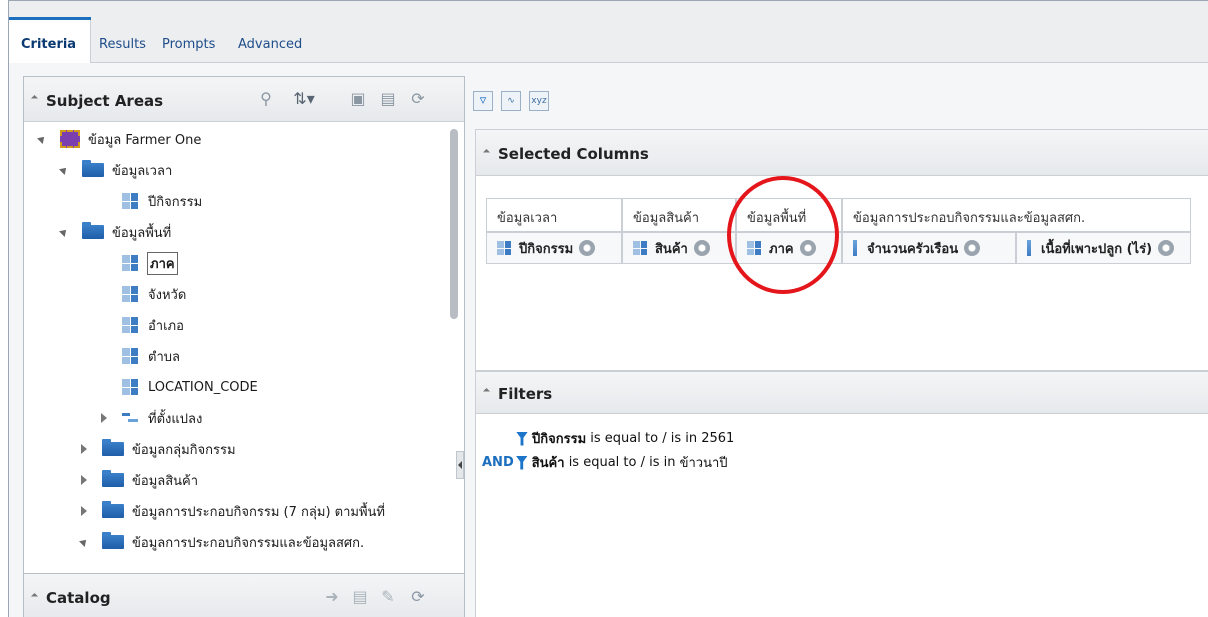 Image resolution: width=1208 pixels, height=617 pixels. I want to click on selected-column-label: สินค้า, so click(671, 249).